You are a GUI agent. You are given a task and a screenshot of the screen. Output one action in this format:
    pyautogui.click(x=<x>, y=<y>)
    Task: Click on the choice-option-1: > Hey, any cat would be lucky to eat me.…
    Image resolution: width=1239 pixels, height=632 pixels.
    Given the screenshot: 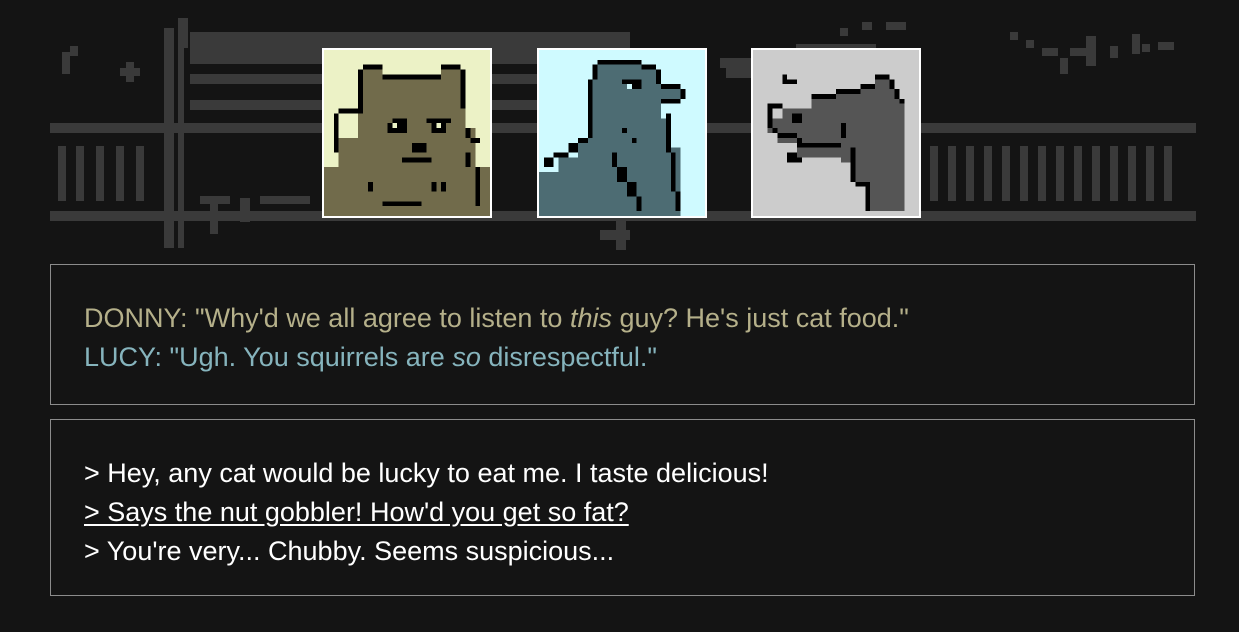 What is the action you would take?
    pyautogui.click(x=639, y=473)
    